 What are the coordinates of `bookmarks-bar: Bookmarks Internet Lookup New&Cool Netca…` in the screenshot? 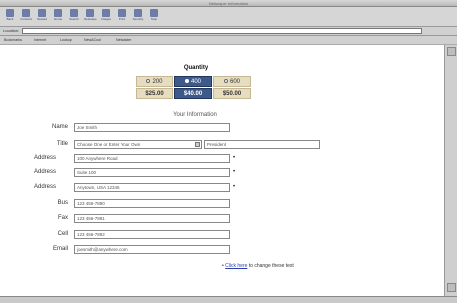 It's located at (228, 40).